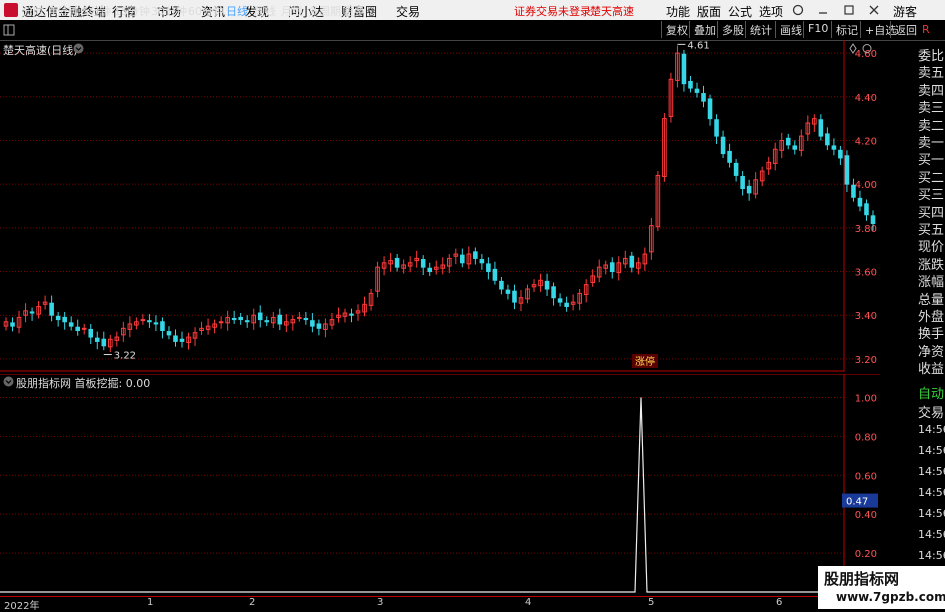 Image resolution: width=945 pixels, height=612 pixels. Describe the element at coordinates (846, 29) in the screenshot. I see `mark-button: 标记` at that location.